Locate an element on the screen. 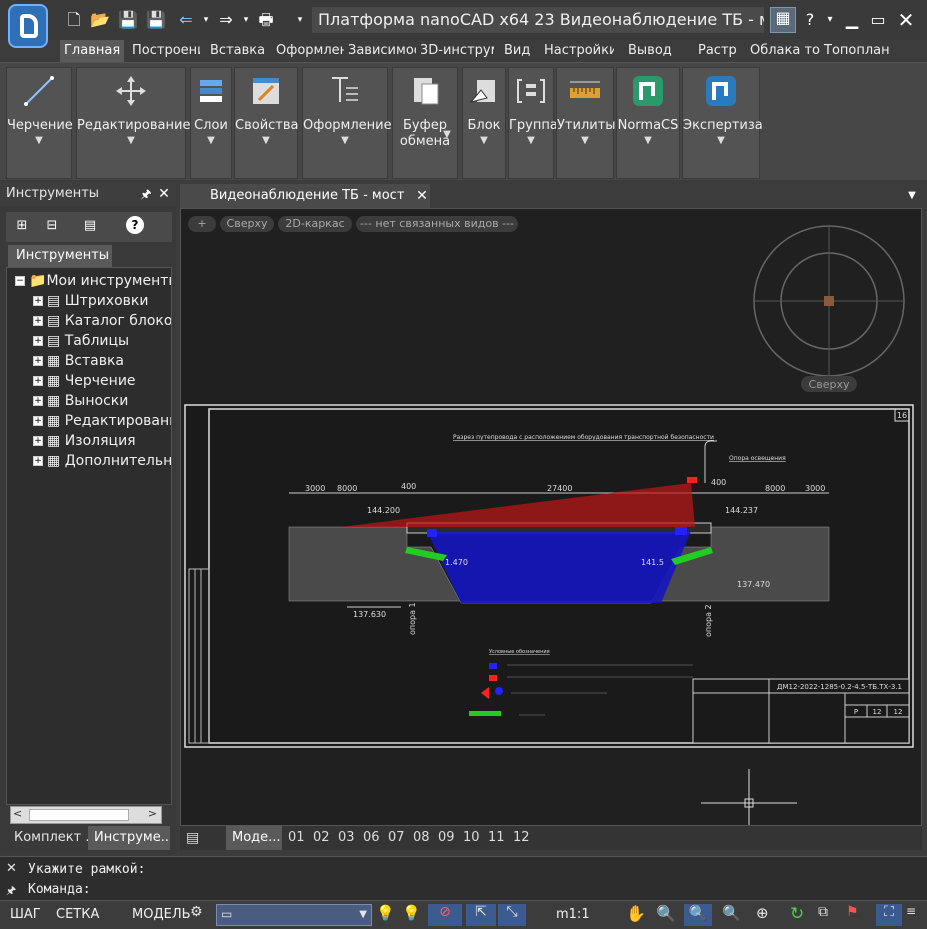 This screenshot has width=927, height=929. regenerate-icon: ↻ is located at coordinates (801, 915).